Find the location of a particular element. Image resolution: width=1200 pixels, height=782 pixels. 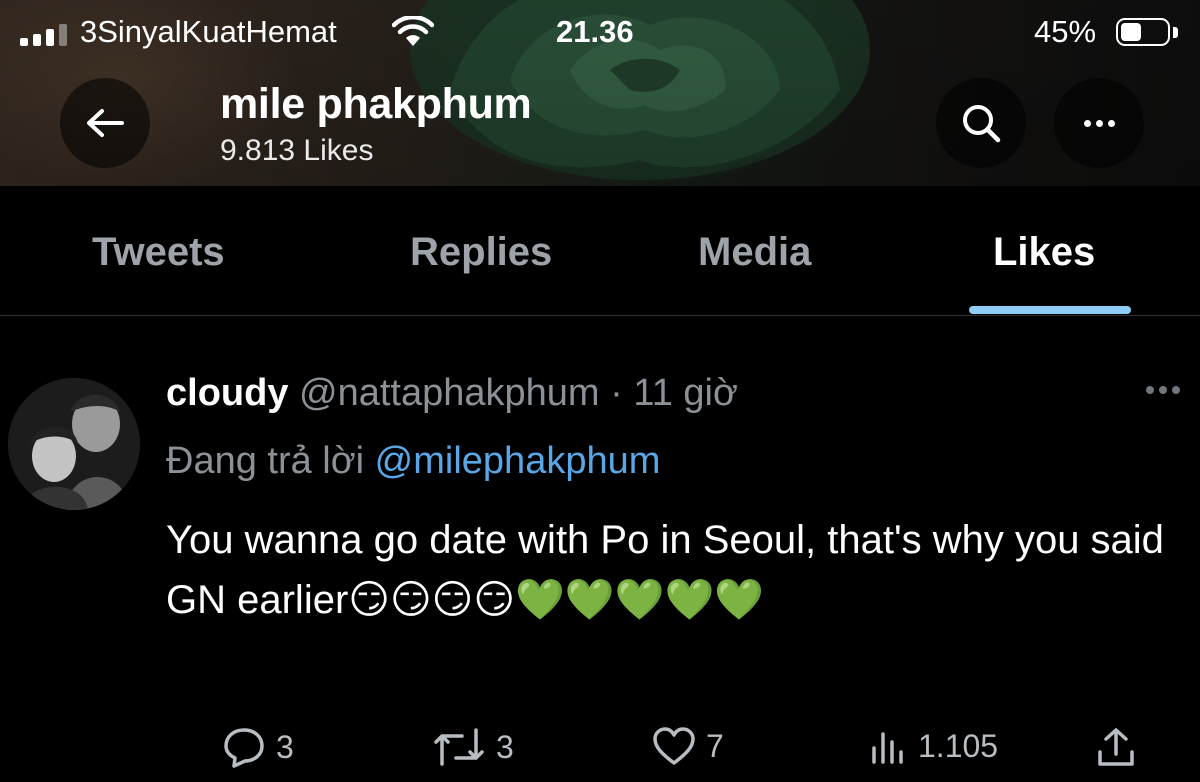

retweet-button: 3 is located at coordinates (473, 747).